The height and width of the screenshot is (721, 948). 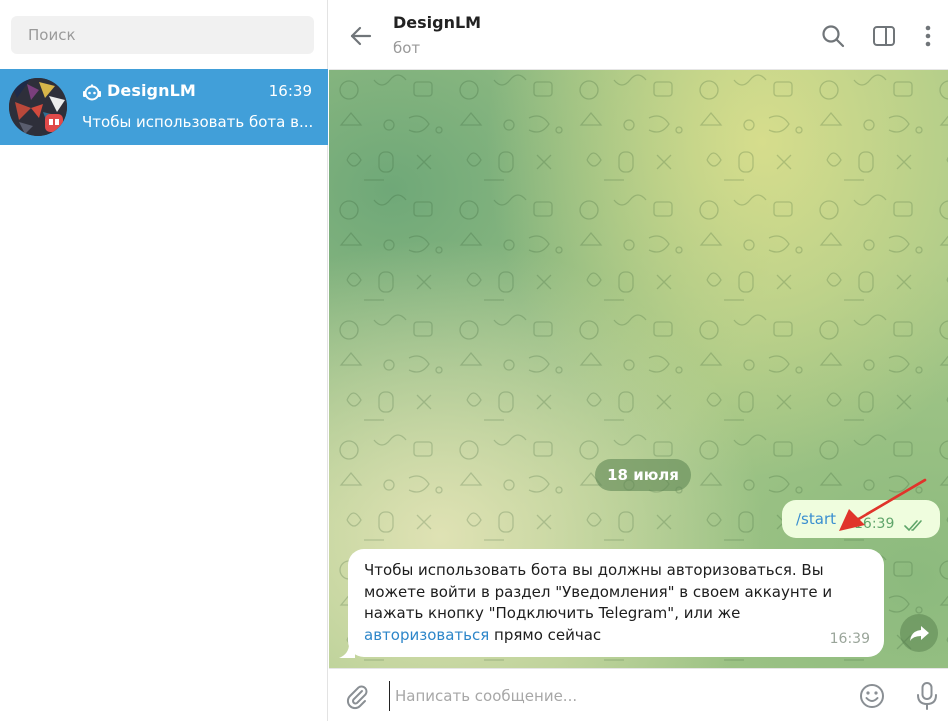 I want to click on chat-name: DesignLM, so click(x=151, y=90).